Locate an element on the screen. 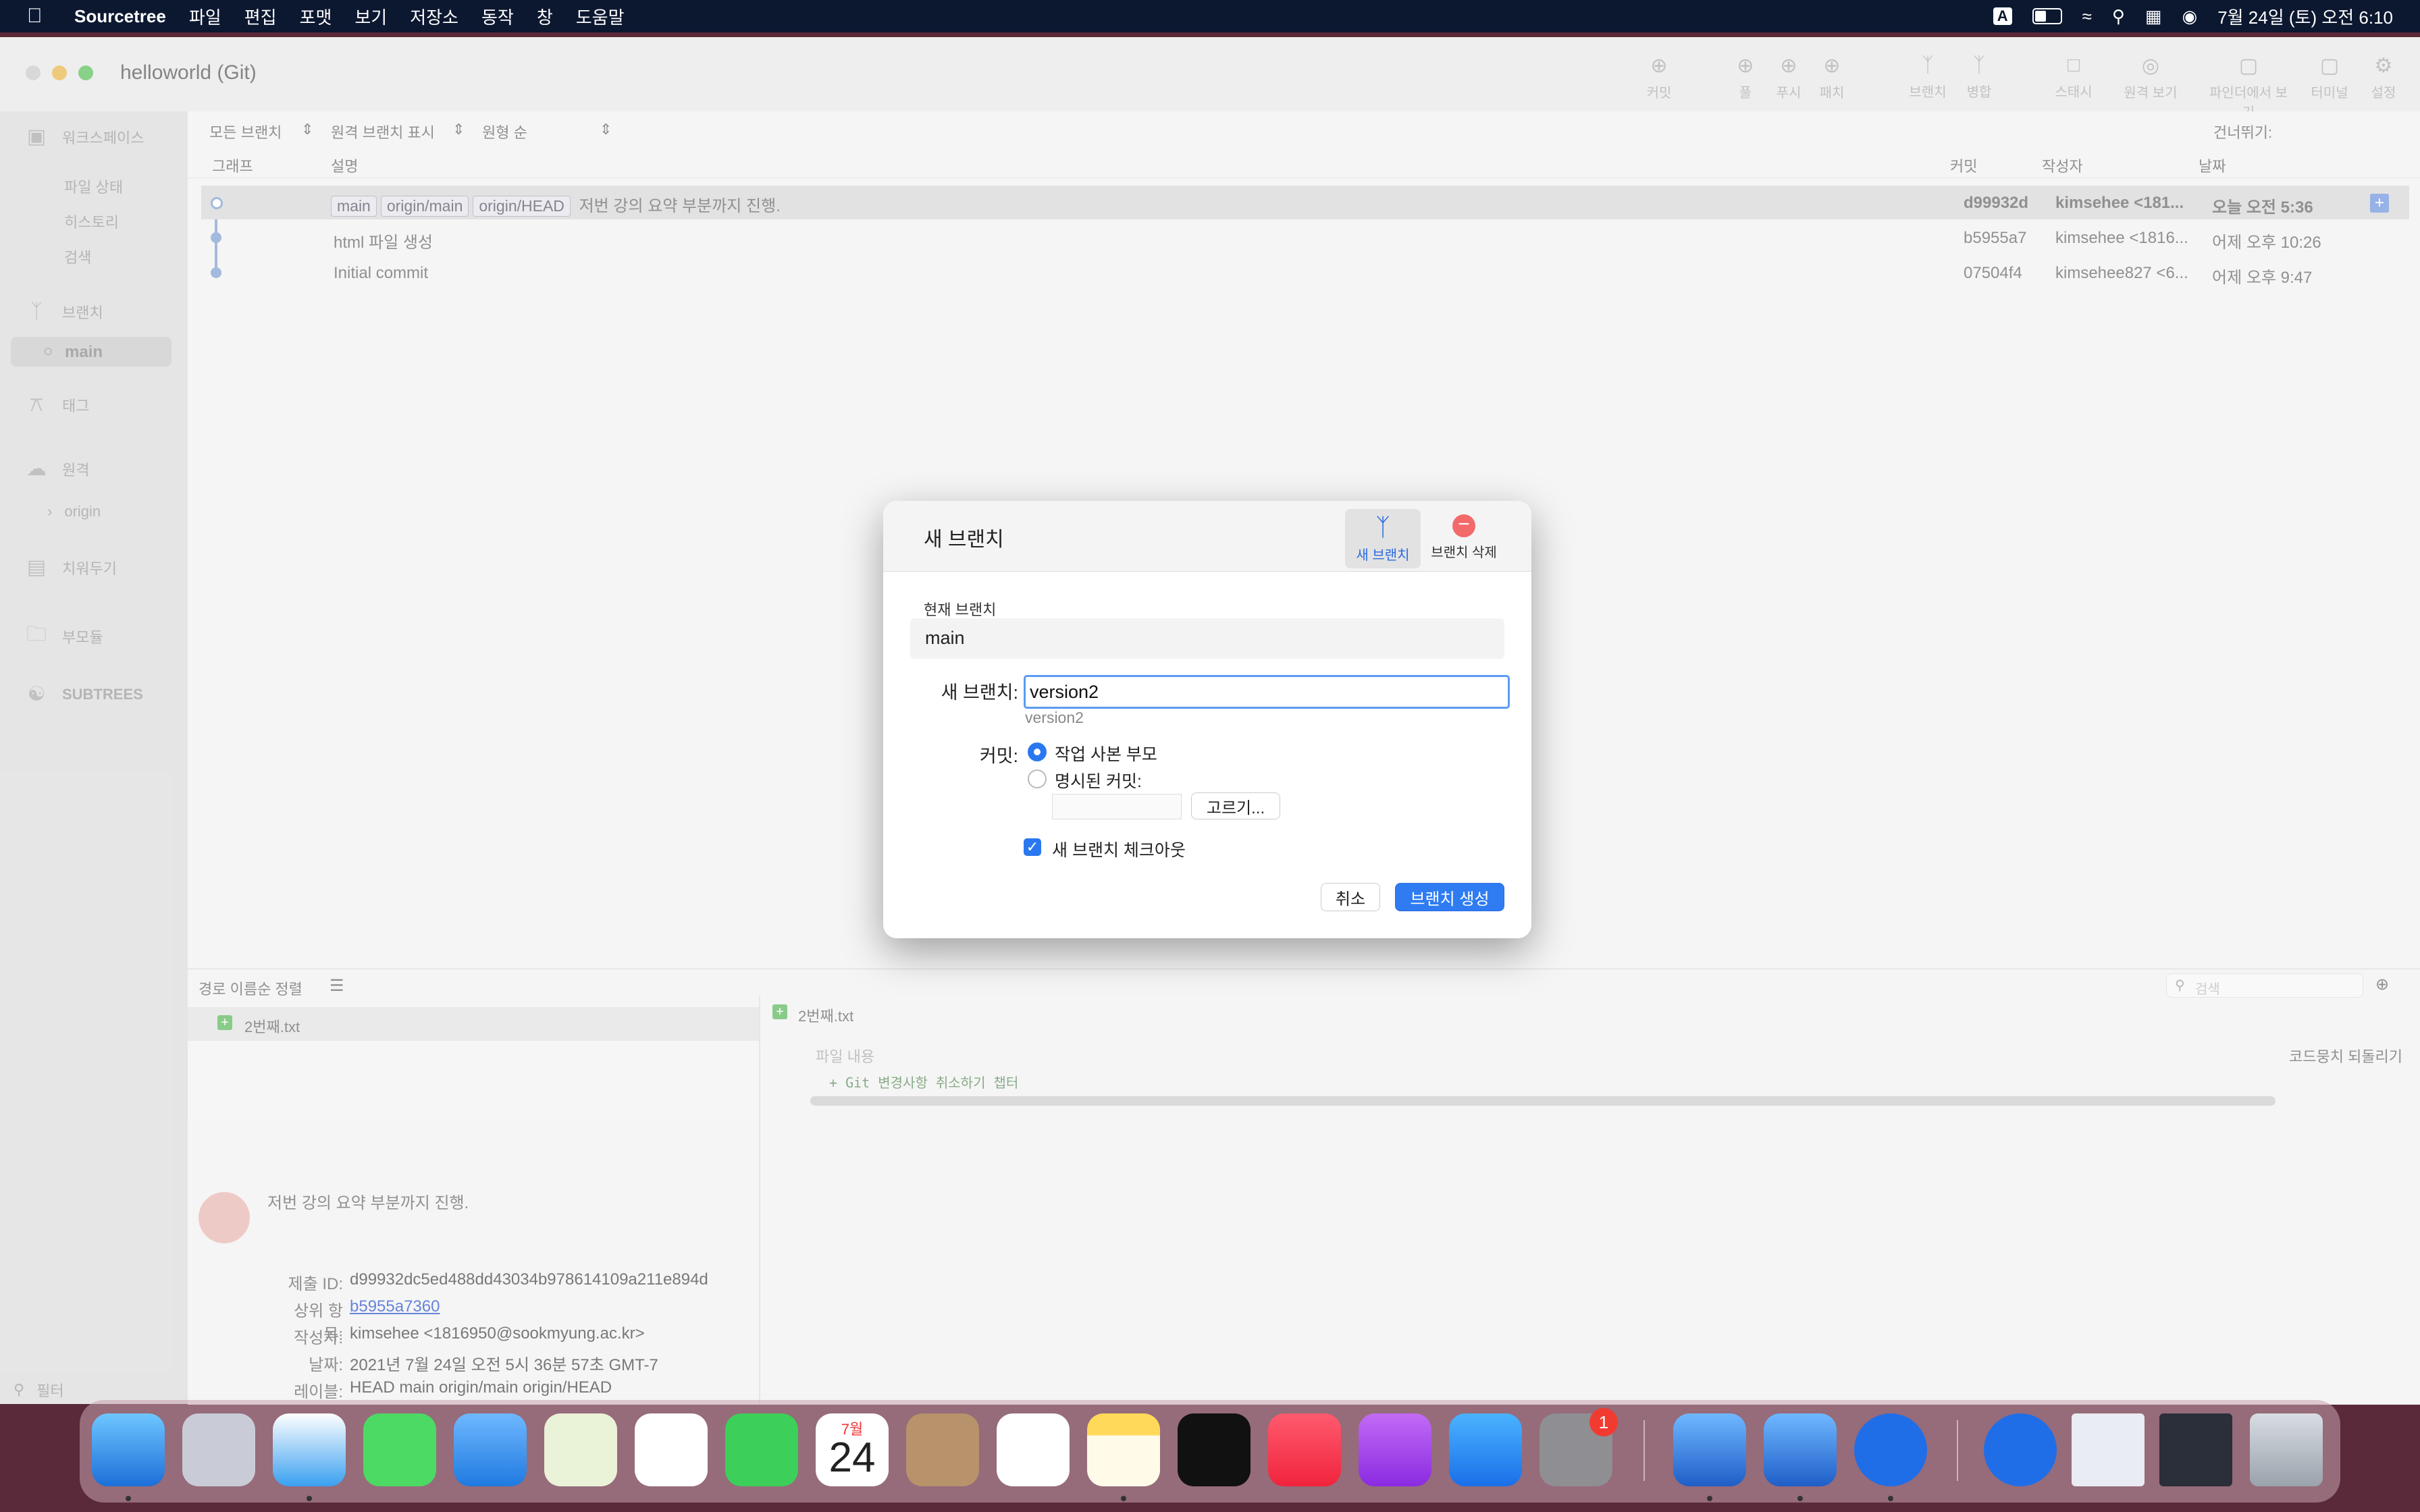 The width and height of the screenshot is (2420, 1512). tab-new-branch: ᛉ 새 브랜치 is located at coordinates (1383, 538).